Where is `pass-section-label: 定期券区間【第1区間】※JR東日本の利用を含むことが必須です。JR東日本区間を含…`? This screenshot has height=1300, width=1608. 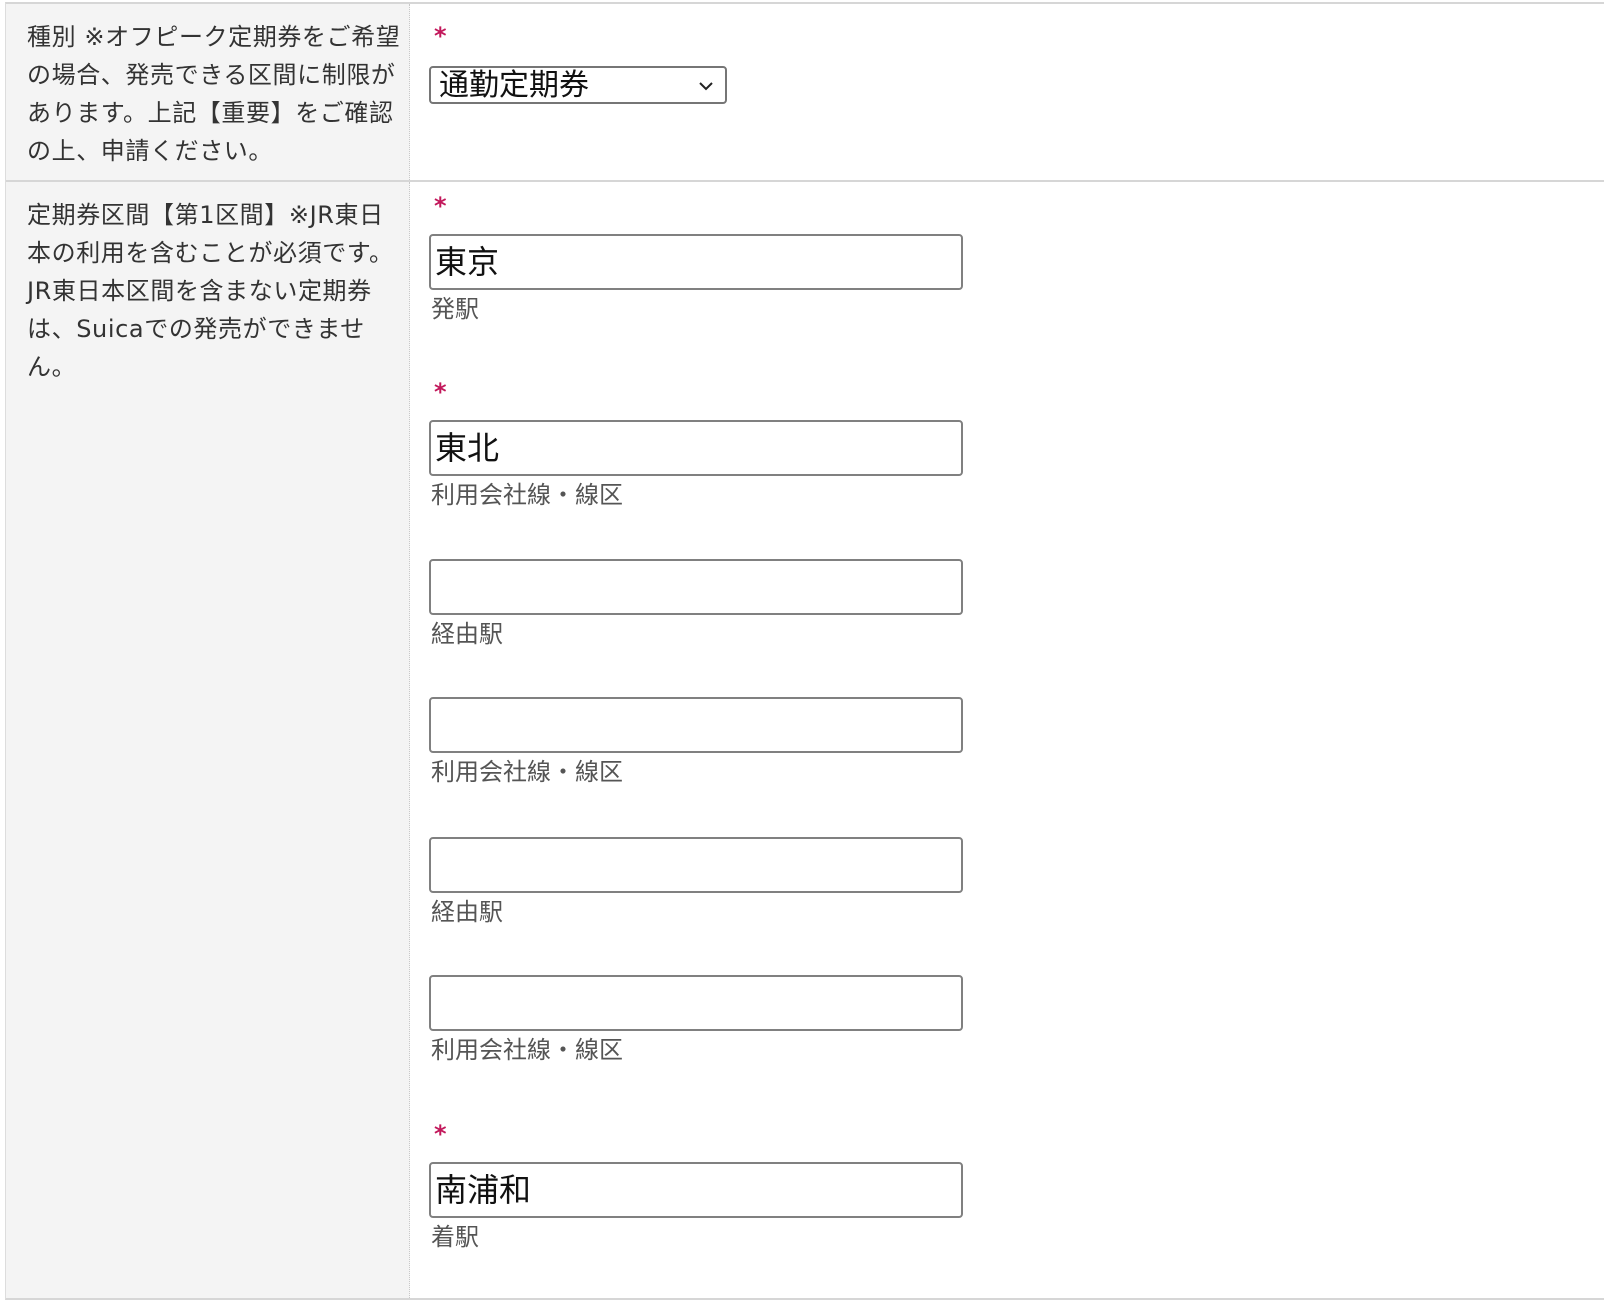
pass-section-label: 定期券区間【第1区間】※JR東日本の利用を含むことが必須です。JR東日本区間を含… is located at coordinates (210, 291).